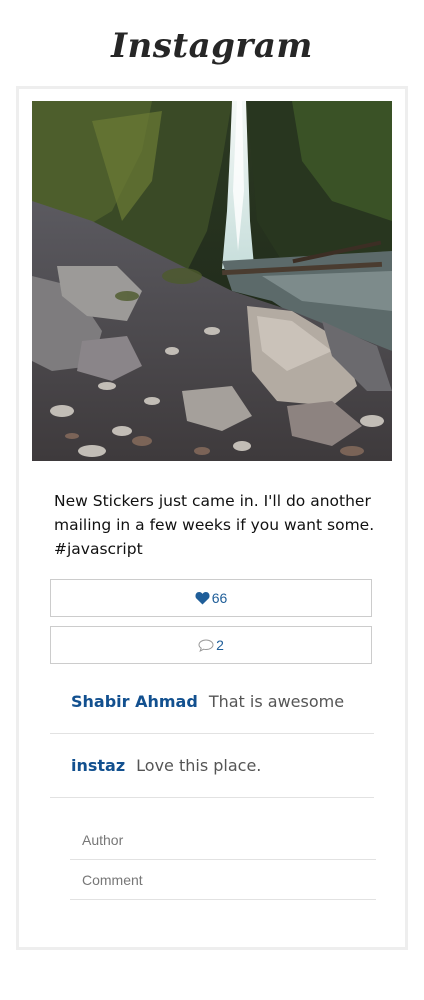 Image resolution: width=424 pixels, height=1000 pixels. I want to click on instagram-logo: Instagram, so click(212, 46).